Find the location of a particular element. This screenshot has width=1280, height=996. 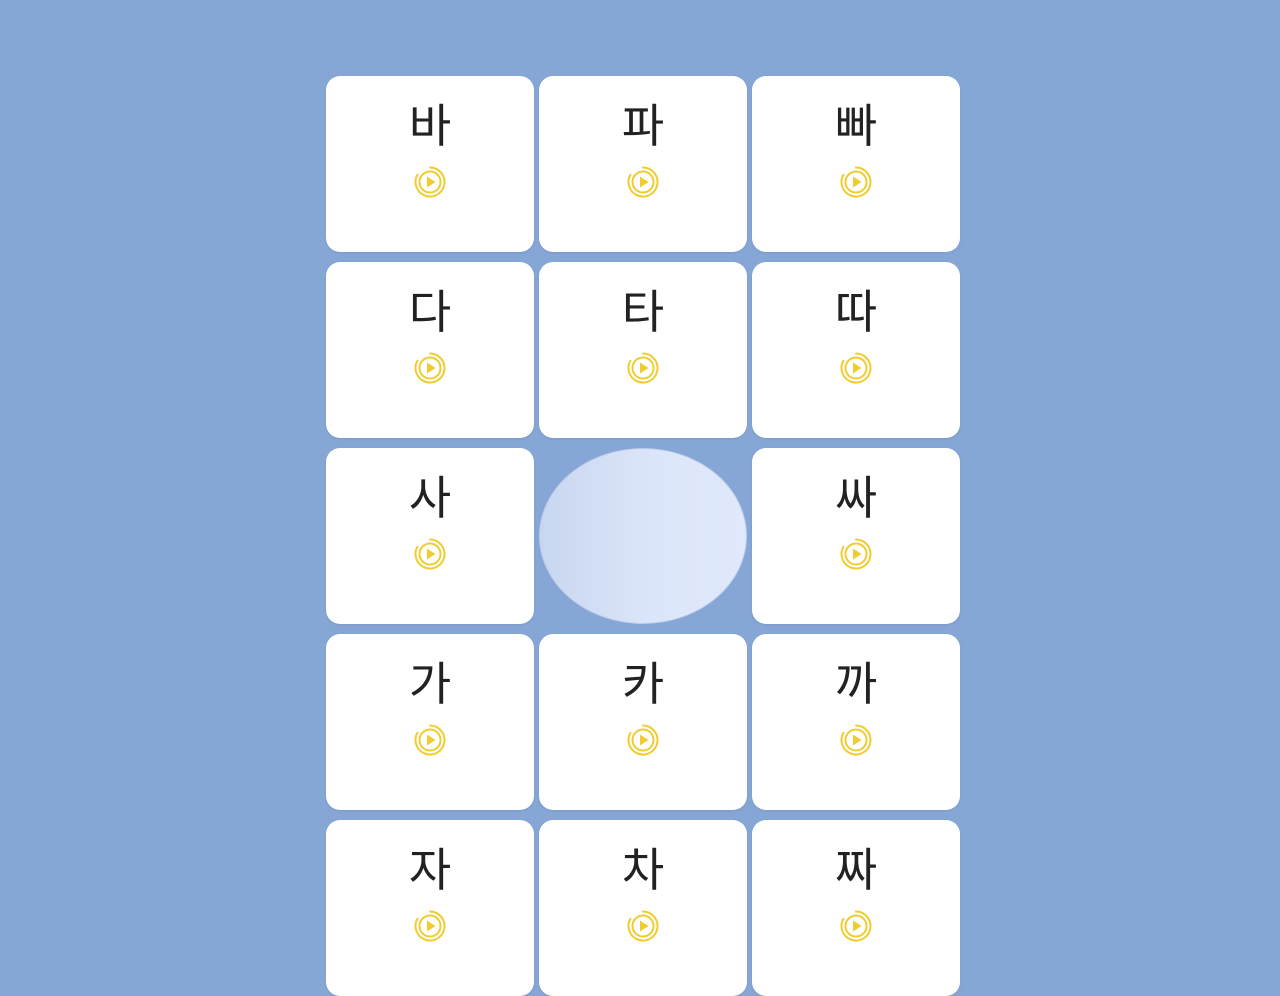

empty-card-slot is located at coordinates (643, 536).